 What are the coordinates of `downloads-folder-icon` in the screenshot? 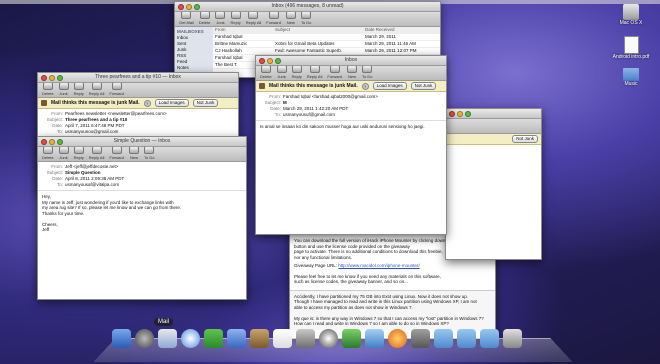 It's located at (489, 338).